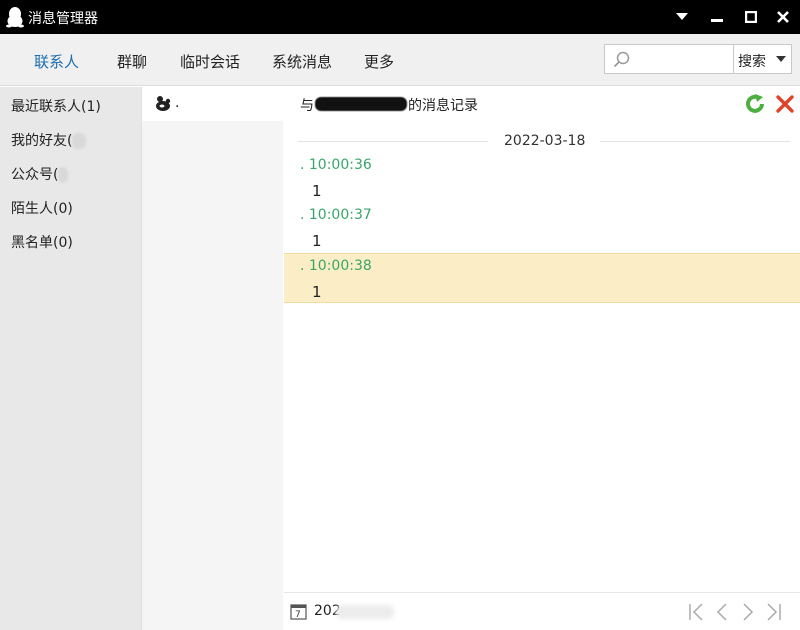  I want to click on message-timestamp: . 10:00:38, so click(336, 266).